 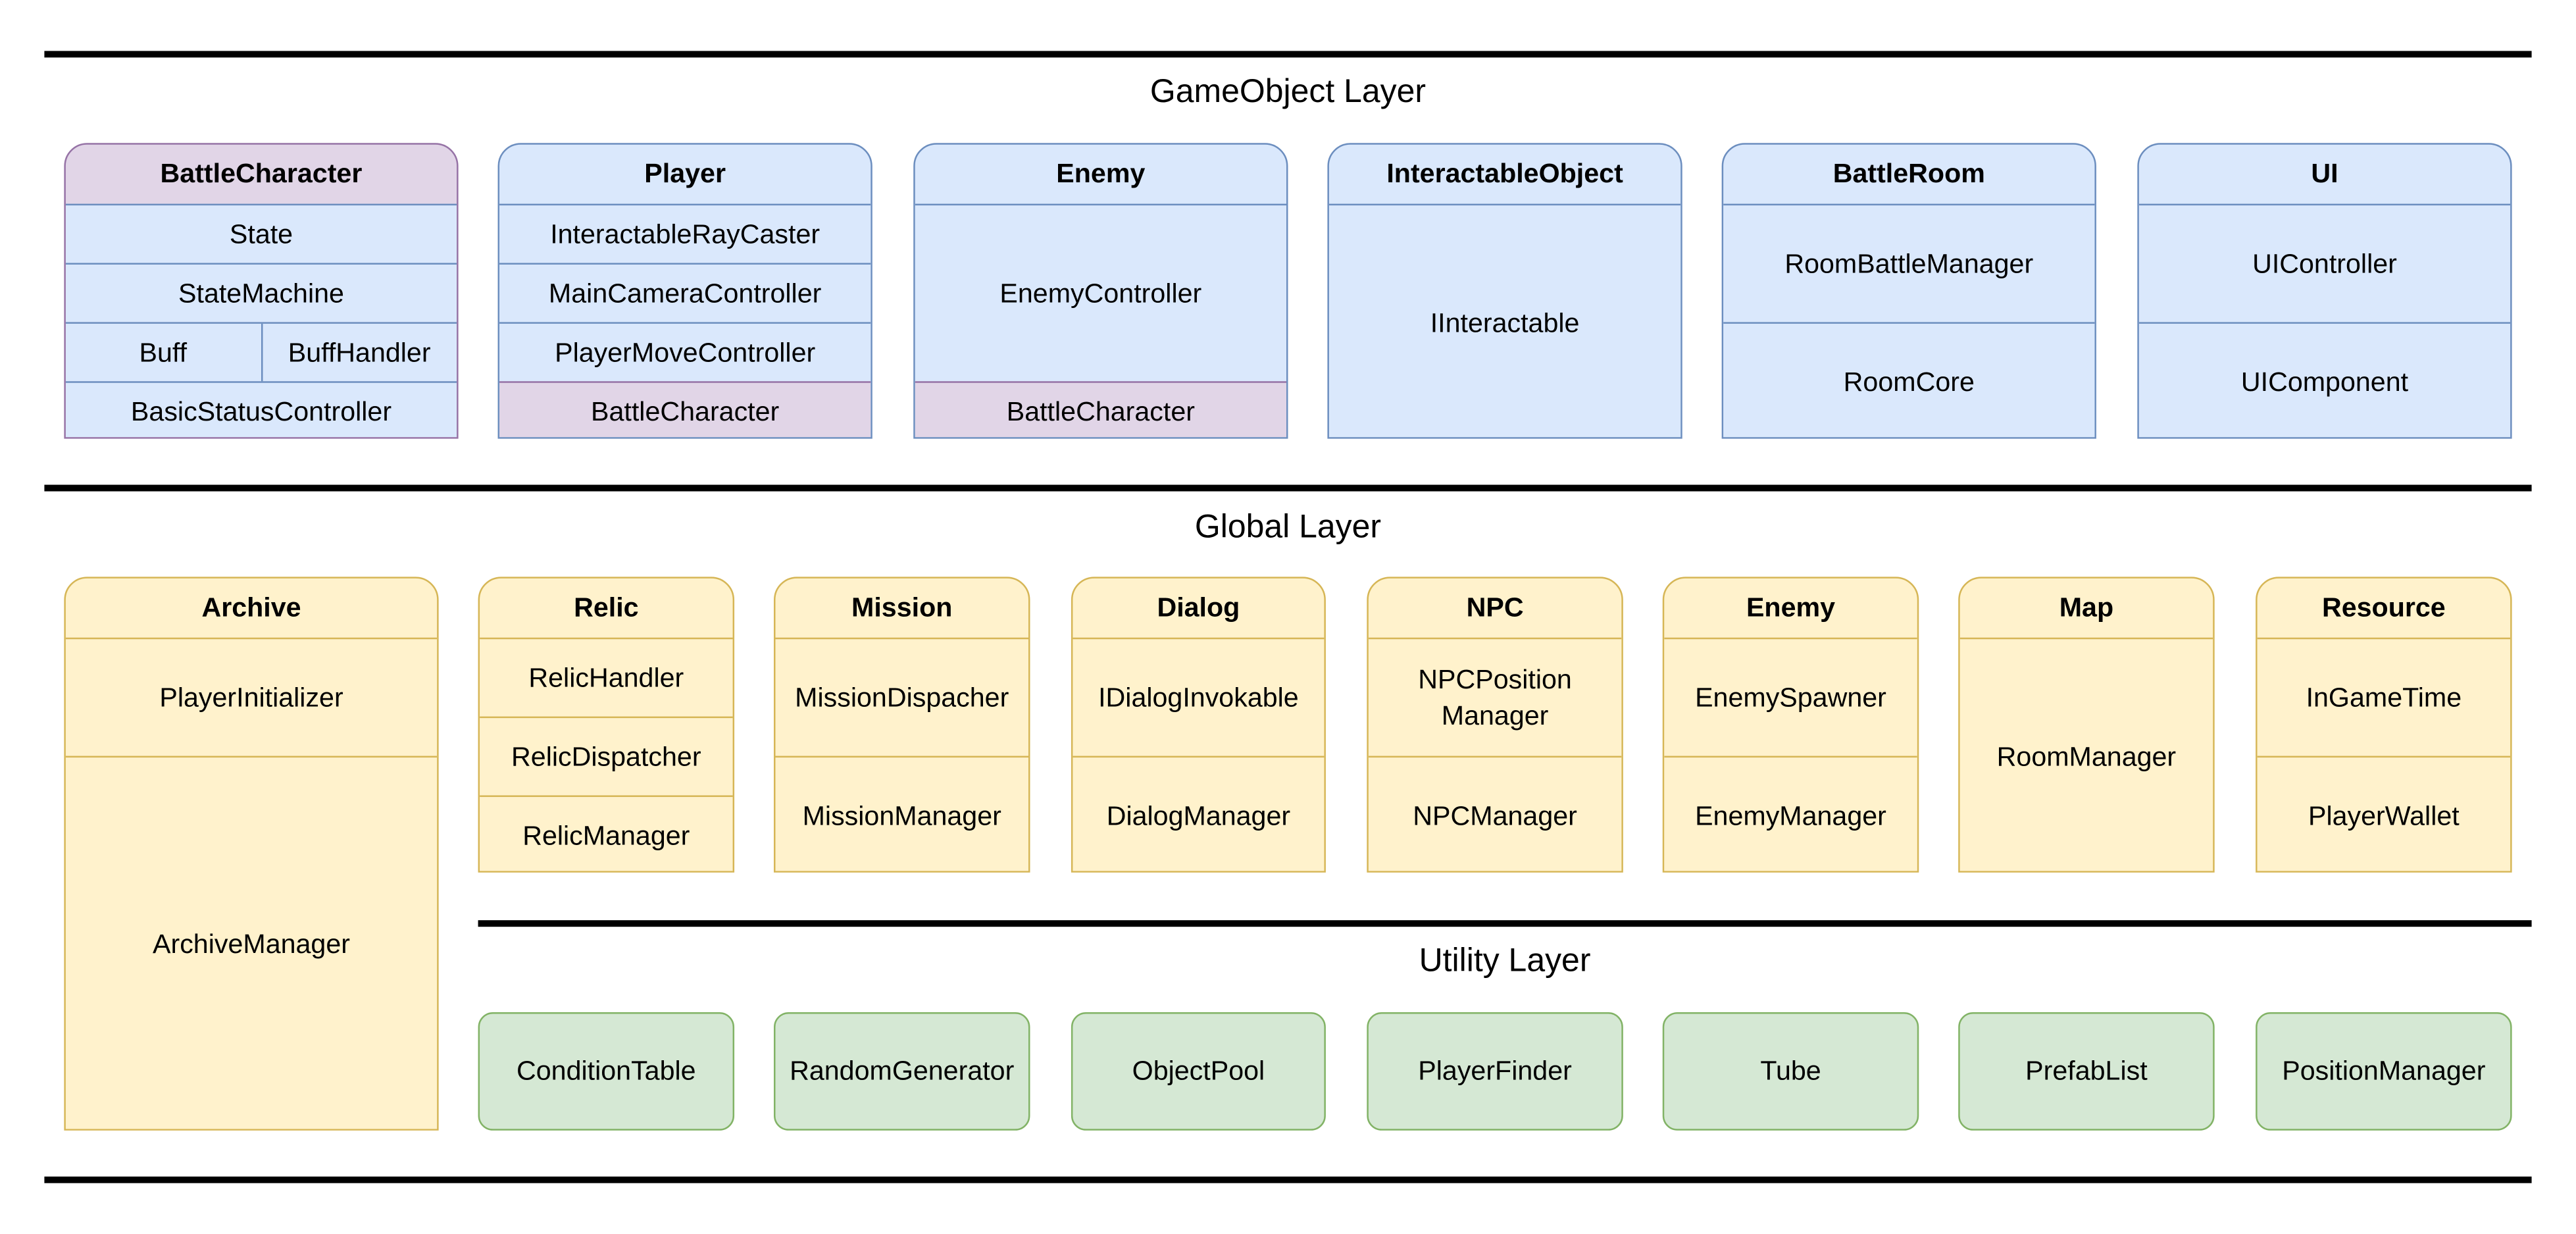 I want to click on global-archive-box: Archive PlayerInitializer ArchiveManager, so click(x=252, y=854).